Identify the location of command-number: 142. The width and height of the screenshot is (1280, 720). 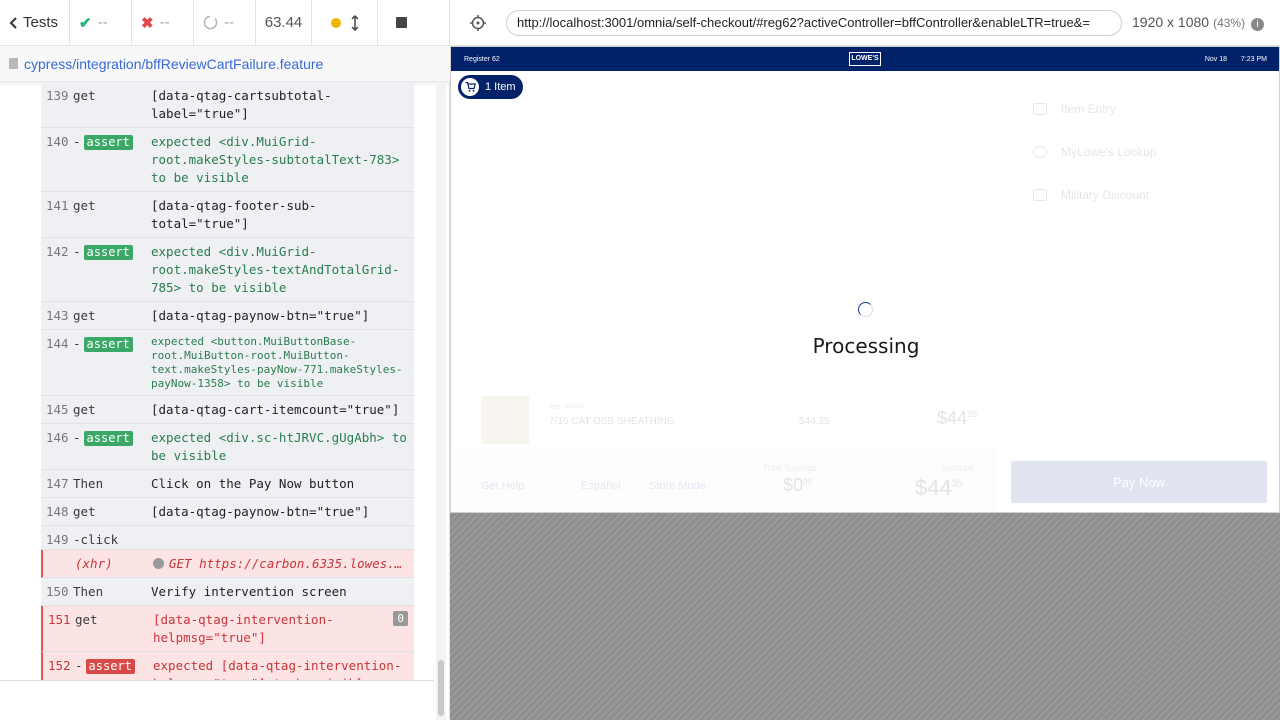
(57, 251).